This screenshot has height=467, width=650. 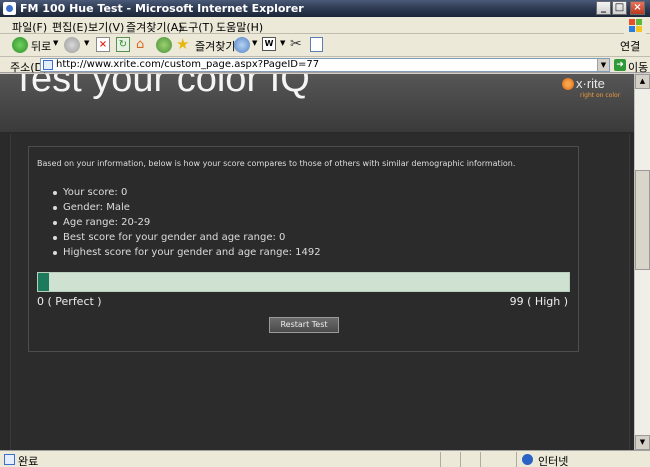 What do you see at coordinates (215, 46) in the screenshot?
I see `favorites-label: 즐겨찾기` at bounding box center [215, 46].